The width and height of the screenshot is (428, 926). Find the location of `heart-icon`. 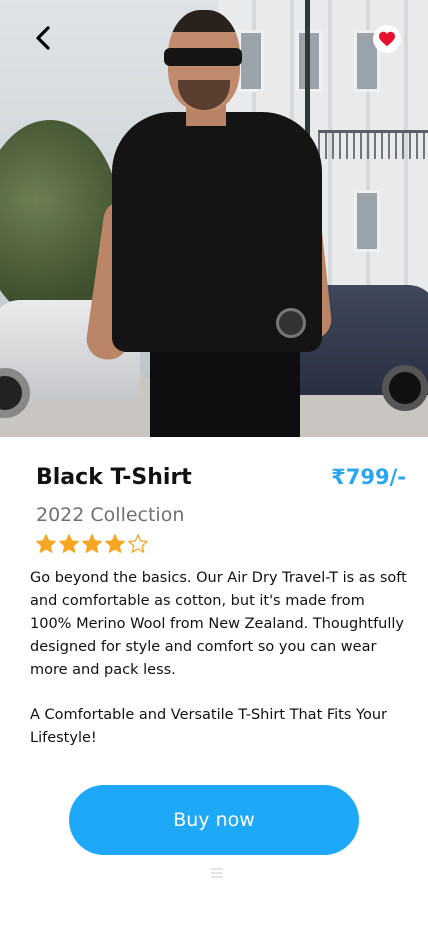

heart-icon is located at coordinates (387, 39).